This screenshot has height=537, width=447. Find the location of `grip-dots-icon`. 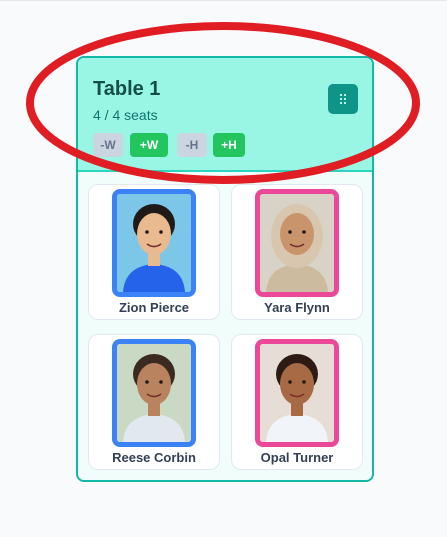

grip-dots-icon is located at coordinates (343, 99).